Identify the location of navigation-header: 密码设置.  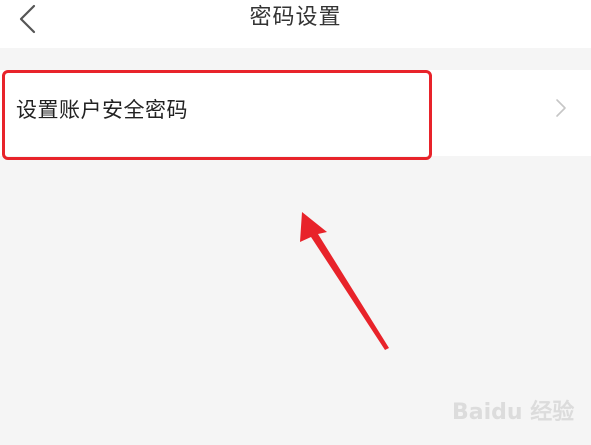
(295, 24).